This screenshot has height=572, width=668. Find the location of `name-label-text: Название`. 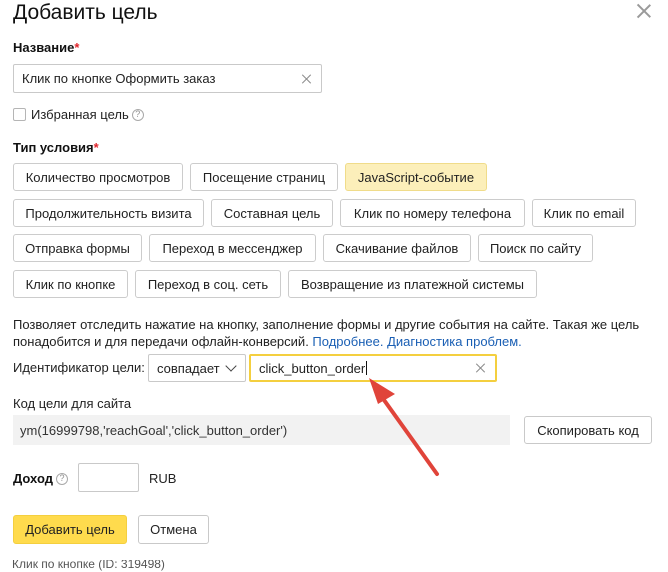

name-label-text: Название is located at coordinates (44, 47).